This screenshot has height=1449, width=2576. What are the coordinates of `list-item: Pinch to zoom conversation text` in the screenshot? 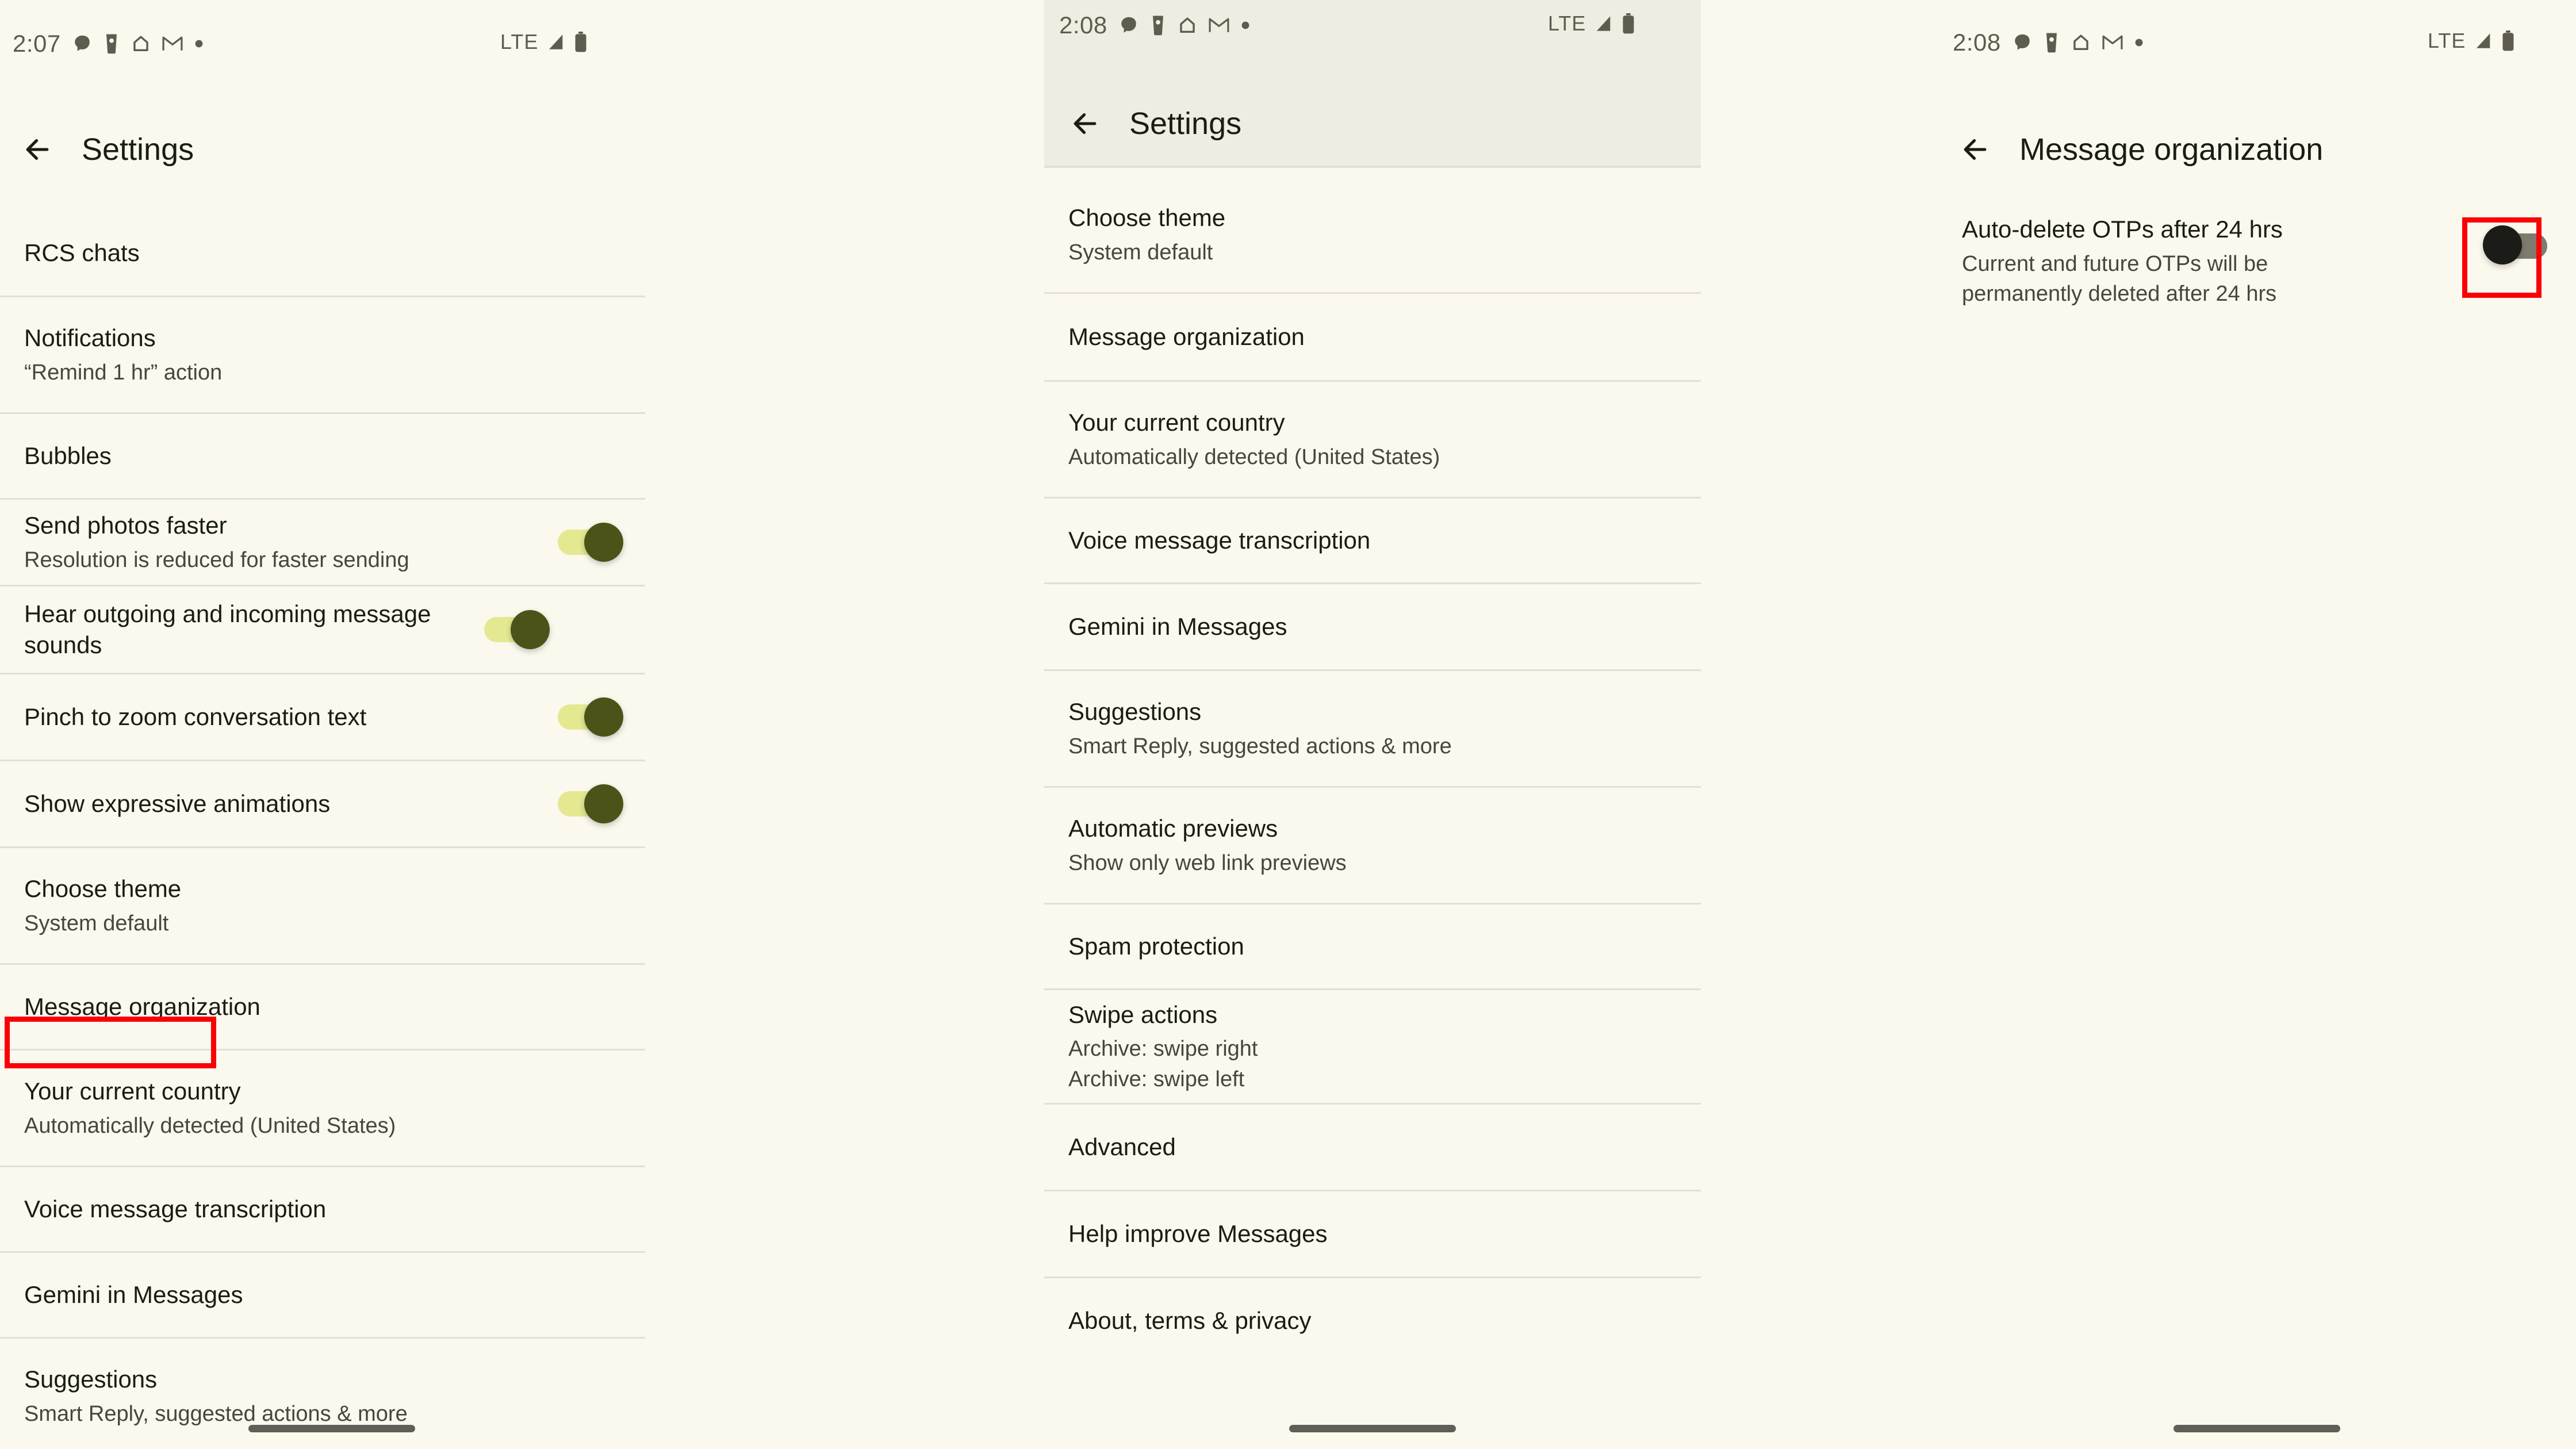 It's located at (325, 717).